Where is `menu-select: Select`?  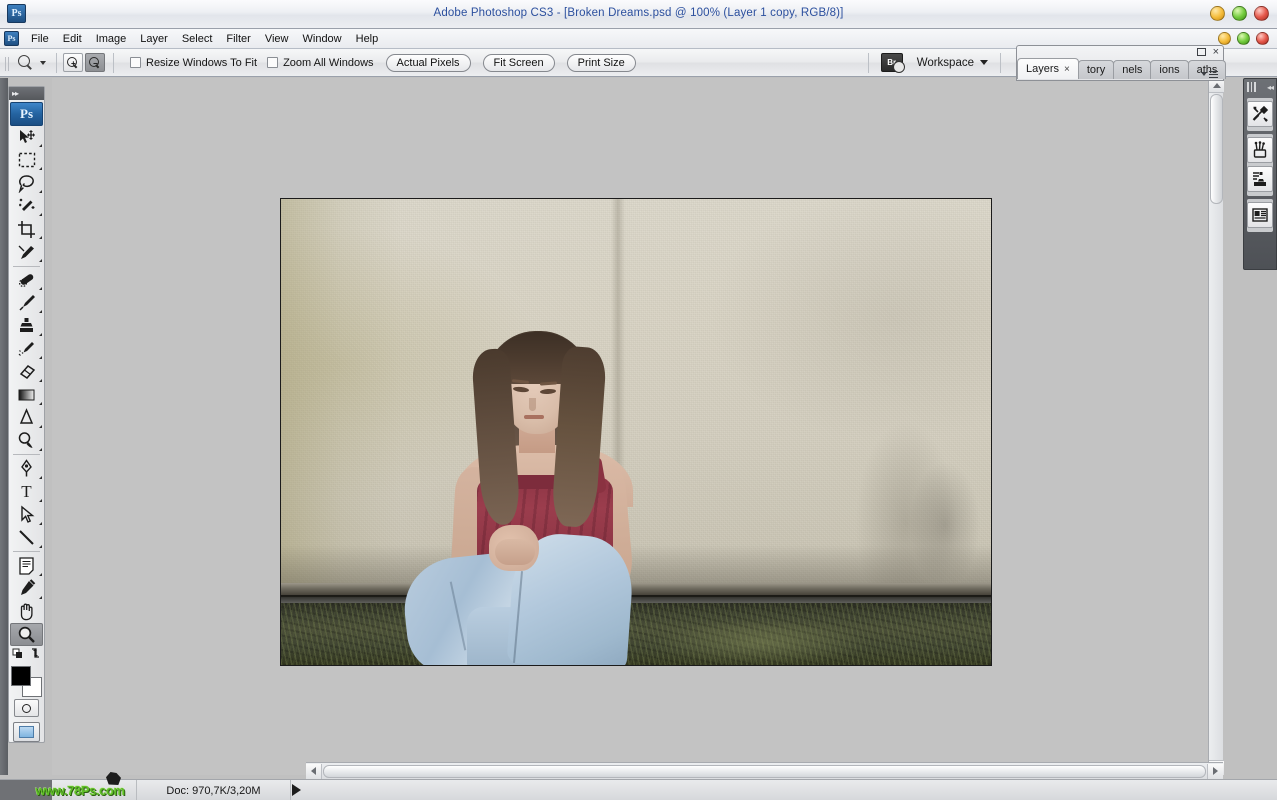 menu-select: Select is located at coordinates (197, 39).